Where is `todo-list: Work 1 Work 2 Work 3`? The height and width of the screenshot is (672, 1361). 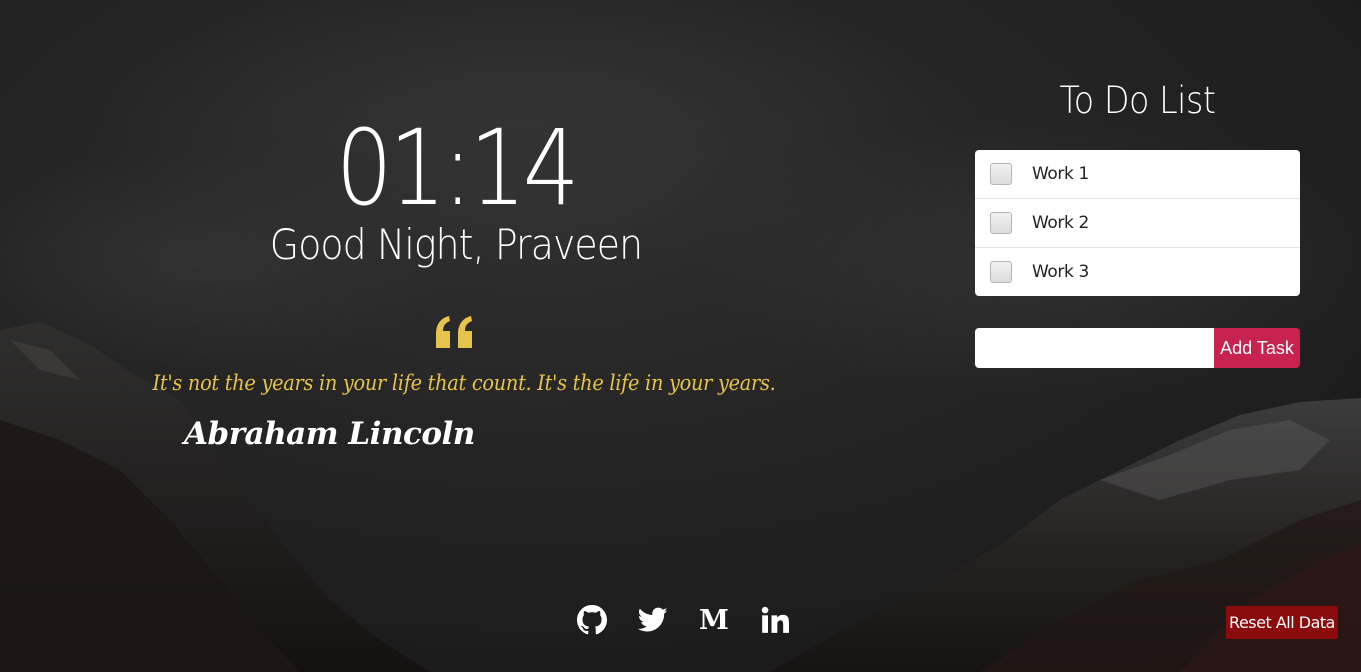
todo-list: Work 1 Work 2 Work 3 is located at coordinates (1137, 223).